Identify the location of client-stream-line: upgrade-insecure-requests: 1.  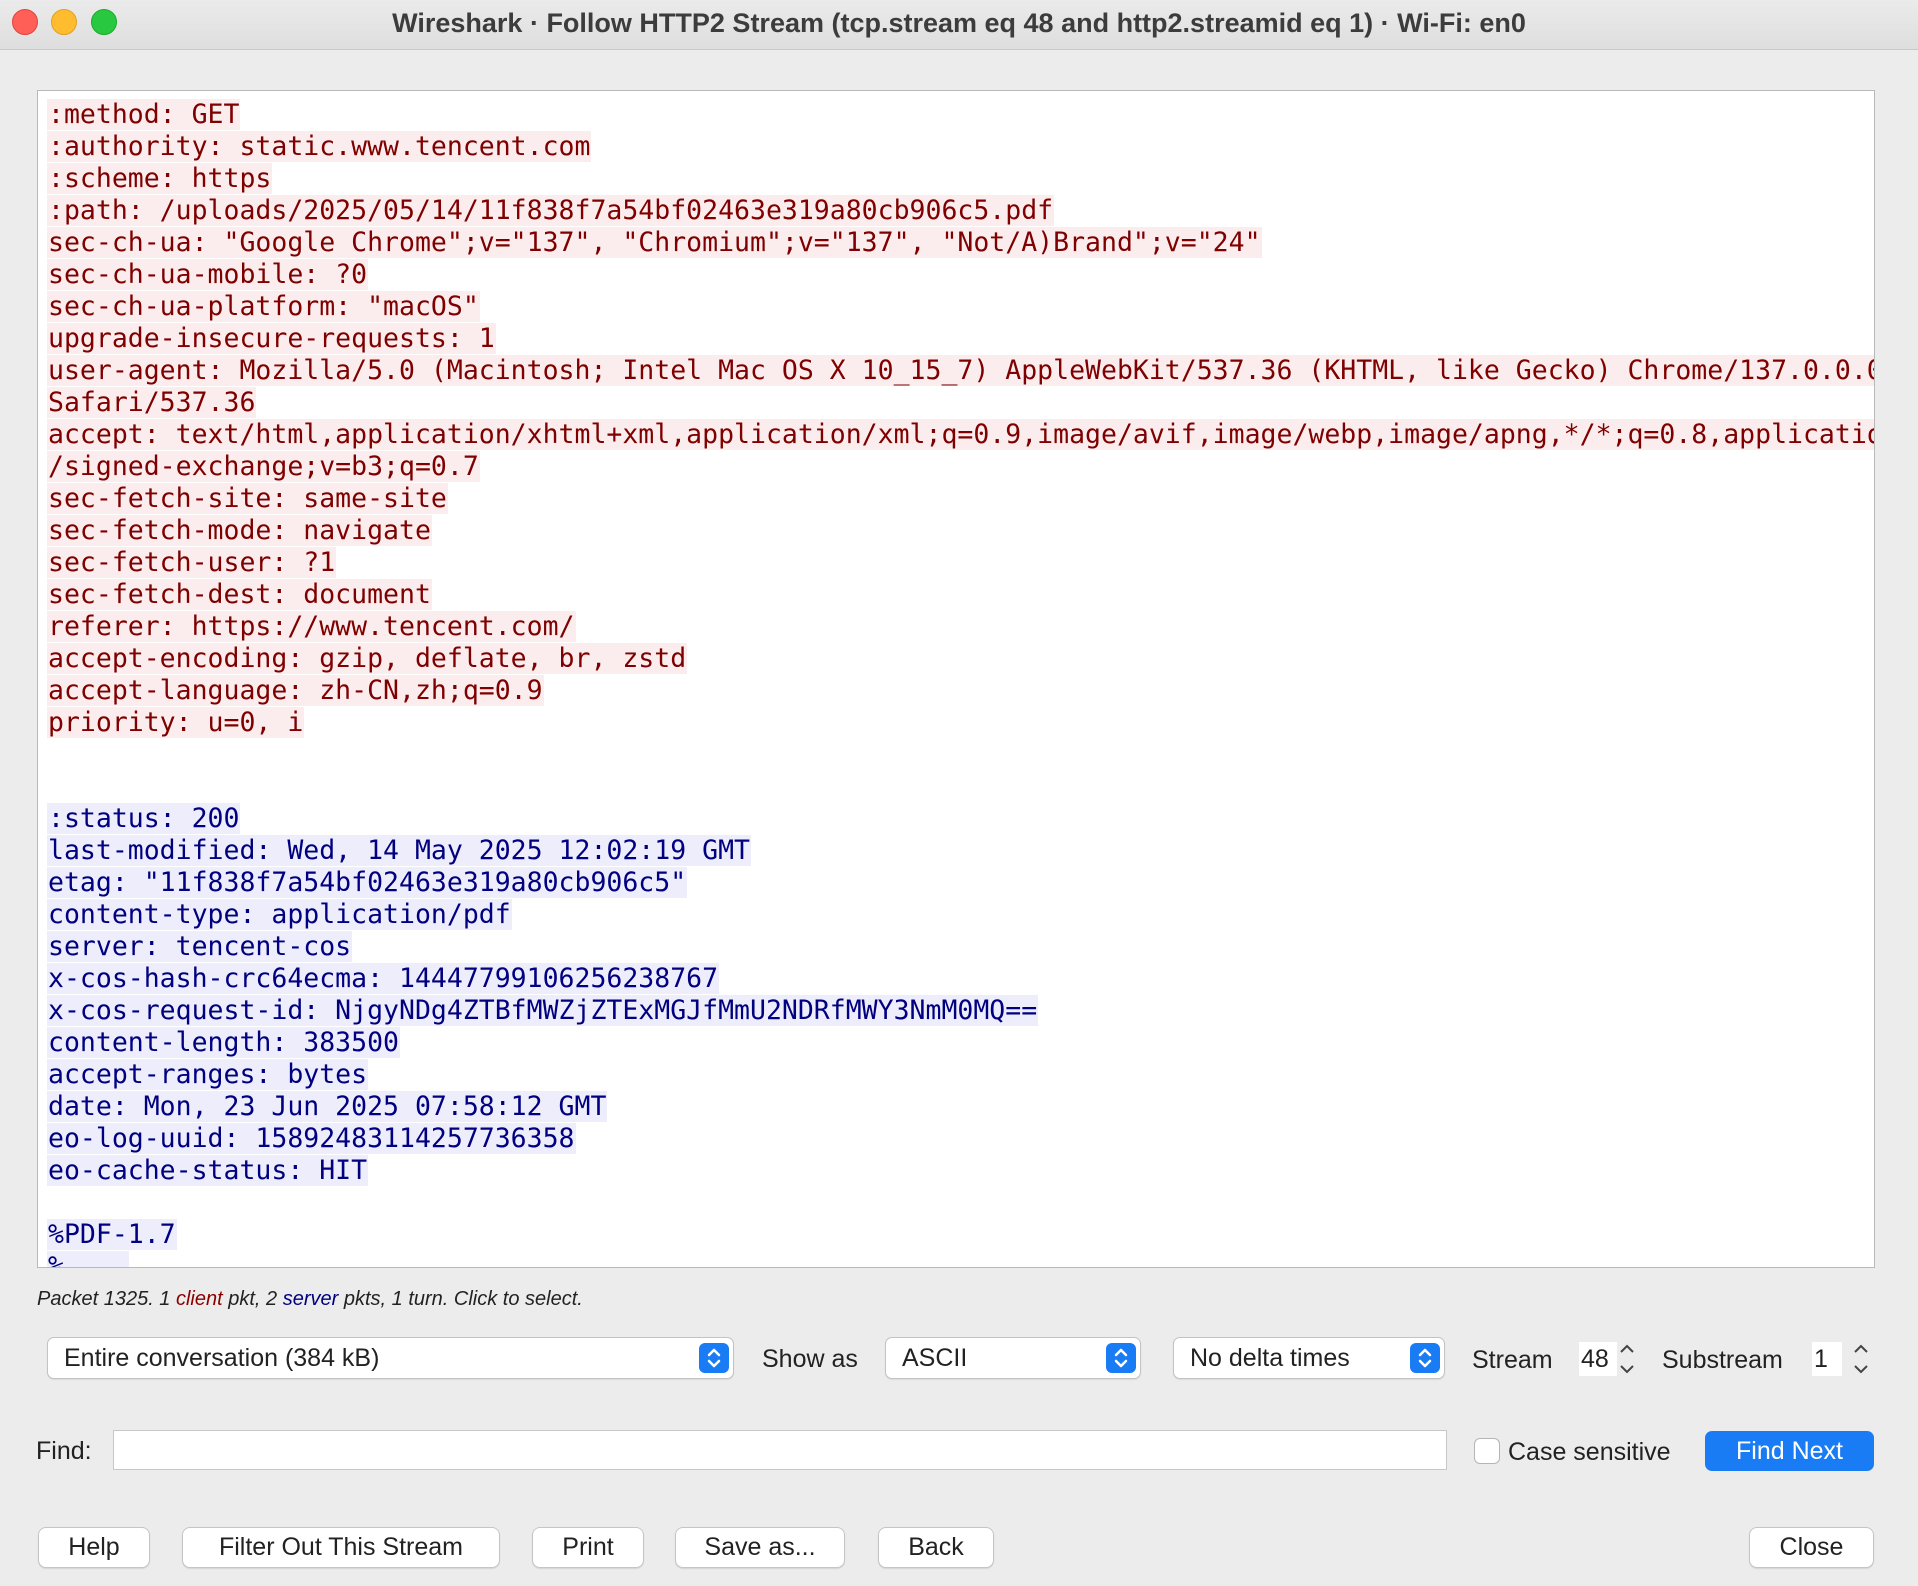
(960, 339).